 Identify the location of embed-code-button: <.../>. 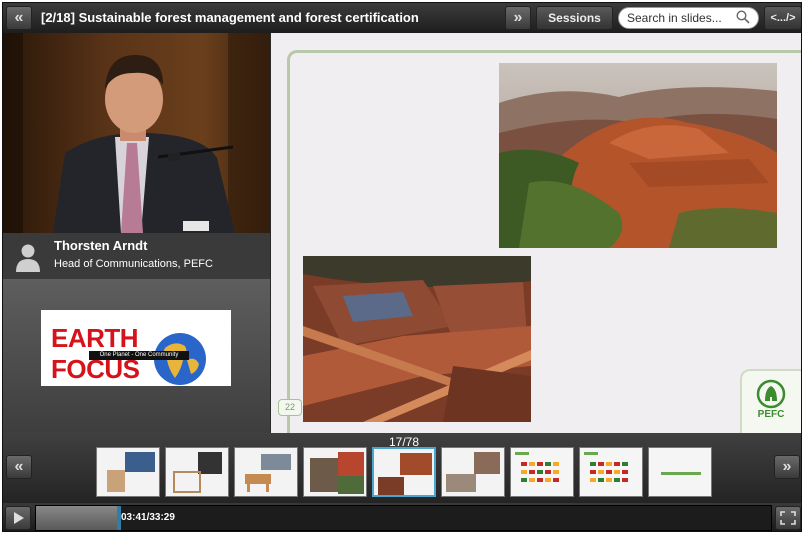
(782, 18).